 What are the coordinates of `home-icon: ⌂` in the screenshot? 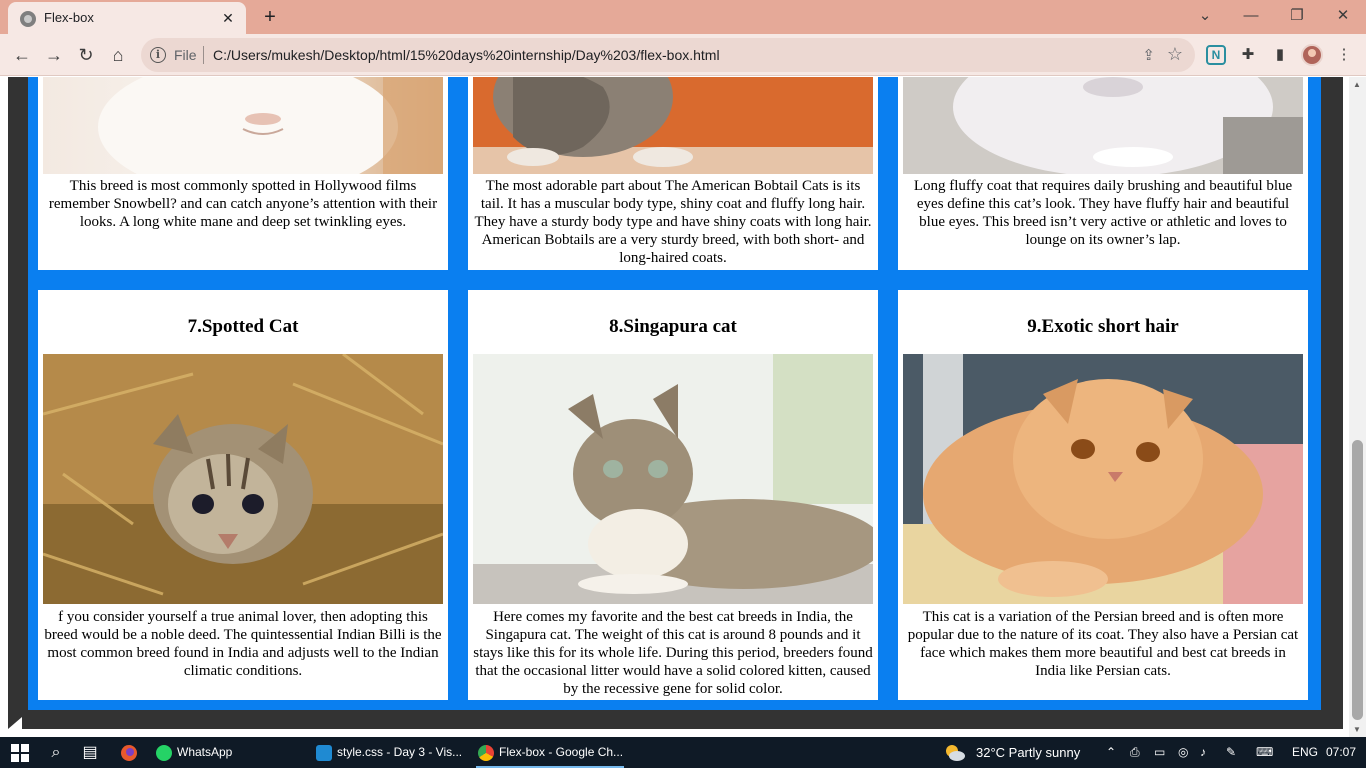 It's located at (118, 55).